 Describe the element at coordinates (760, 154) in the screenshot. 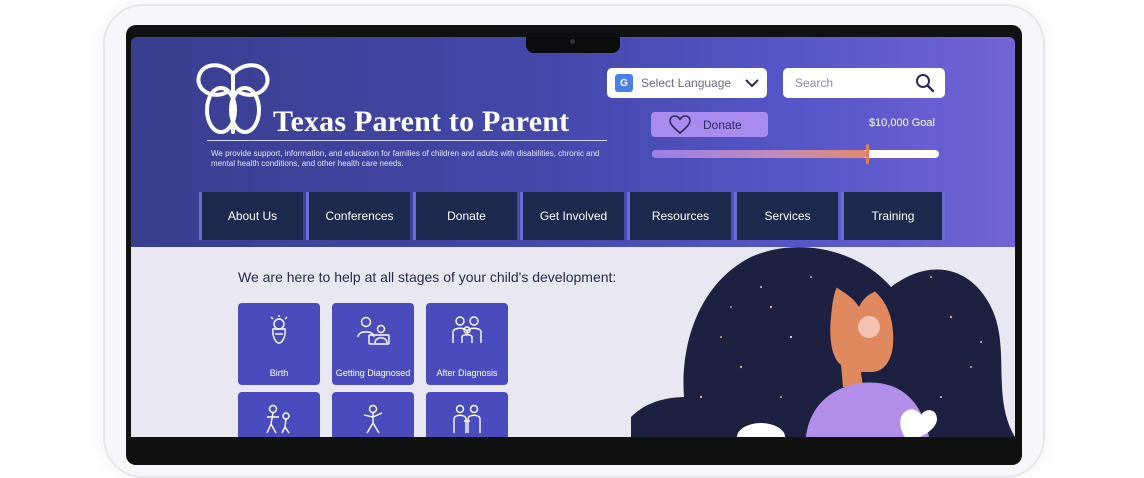

I see `donation-progress-fill` at that location.